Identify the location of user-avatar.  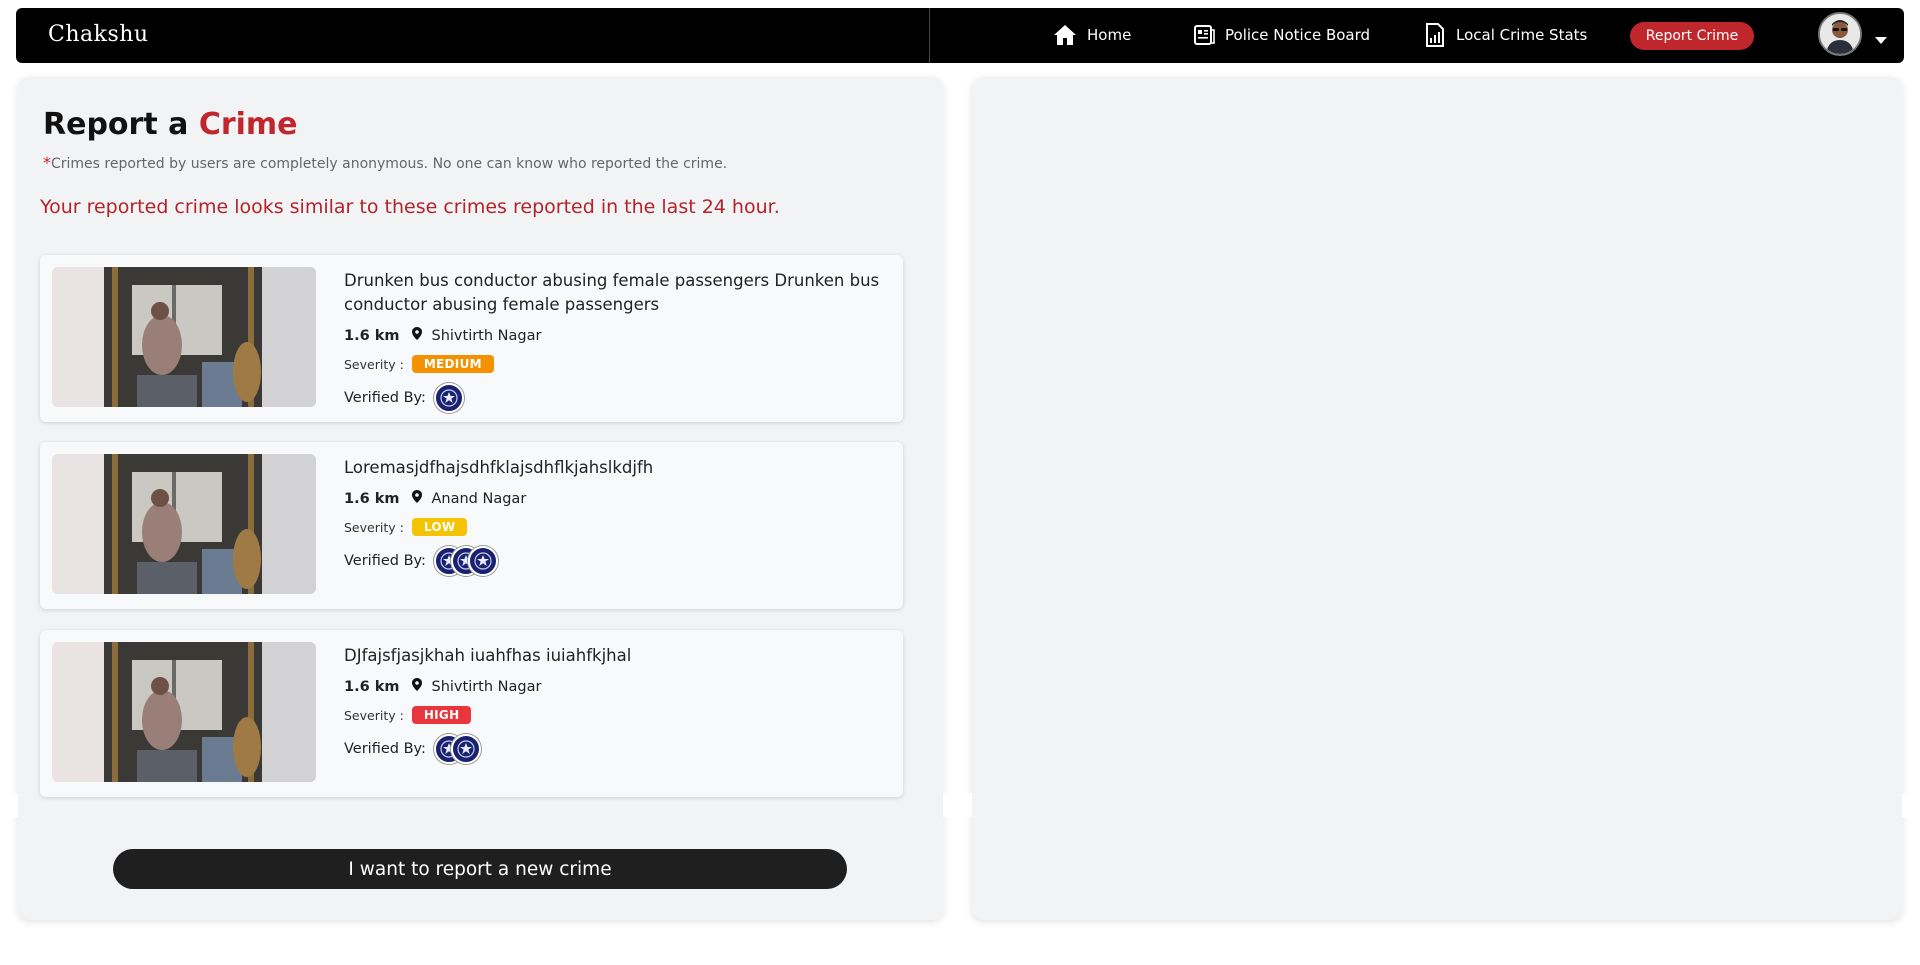
(1840, 34).